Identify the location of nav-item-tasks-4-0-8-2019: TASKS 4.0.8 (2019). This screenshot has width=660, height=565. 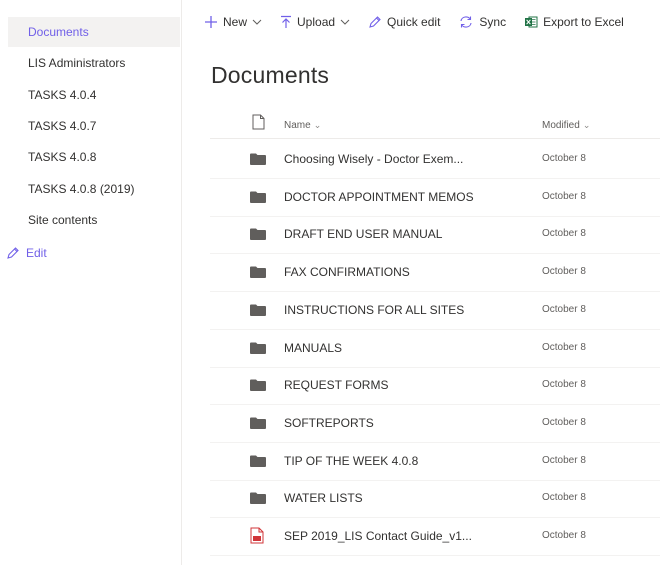
(94, 189).